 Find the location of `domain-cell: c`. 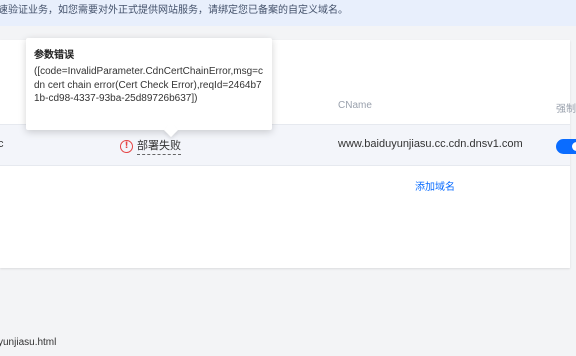

domain-cell: c is located at coordinates (2, 144).